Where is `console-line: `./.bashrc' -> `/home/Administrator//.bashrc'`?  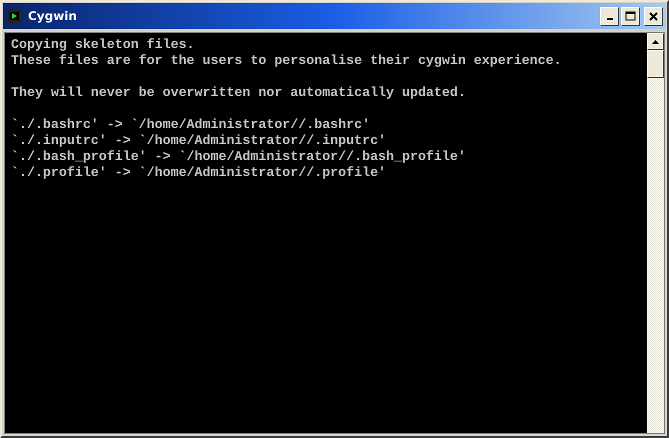
console-line: `./.bashrc' -> `/home/Administrator//.bashrc' is located at coordinates (191, 125).